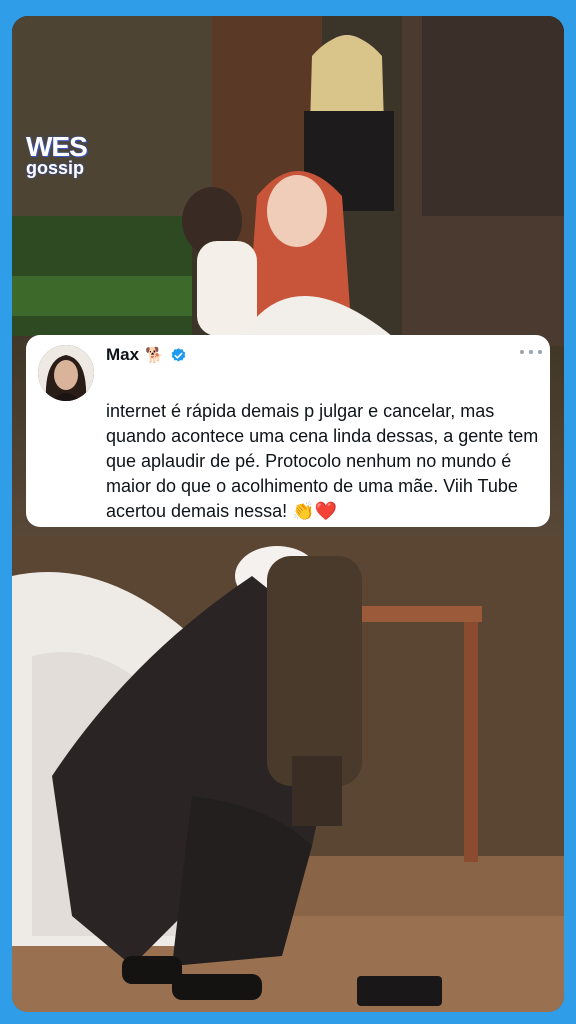 This screenshot has width=576, height=1024. Describe the element at coordinates (531, 352) in the screenshot. I see `more-options-icon` at that location.